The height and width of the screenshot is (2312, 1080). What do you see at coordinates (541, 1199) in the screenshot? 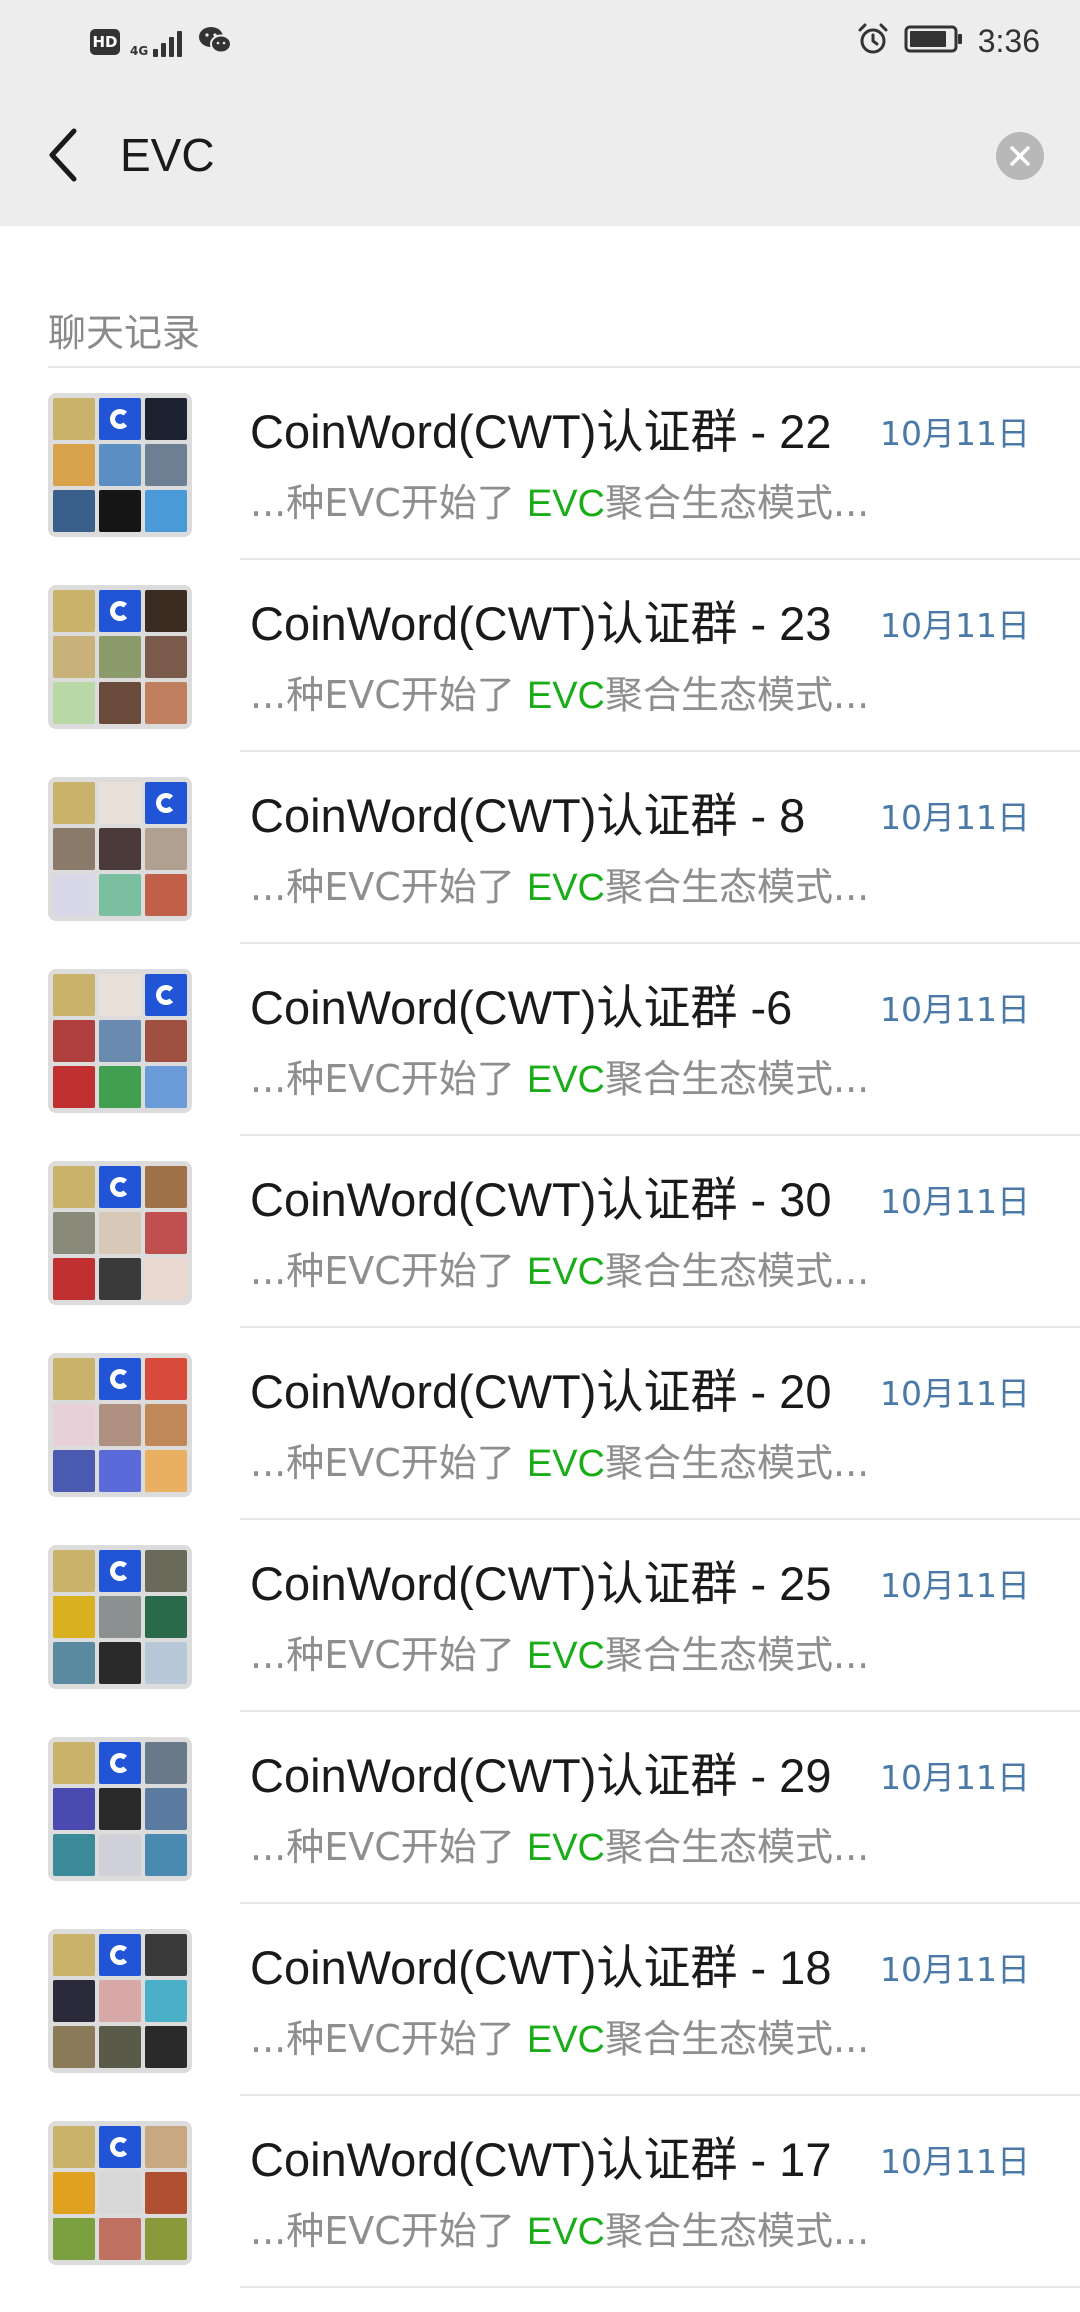
I see `group-title: CoinWord(CWT)认证群 - 30` at bounding box center [541, 1199].